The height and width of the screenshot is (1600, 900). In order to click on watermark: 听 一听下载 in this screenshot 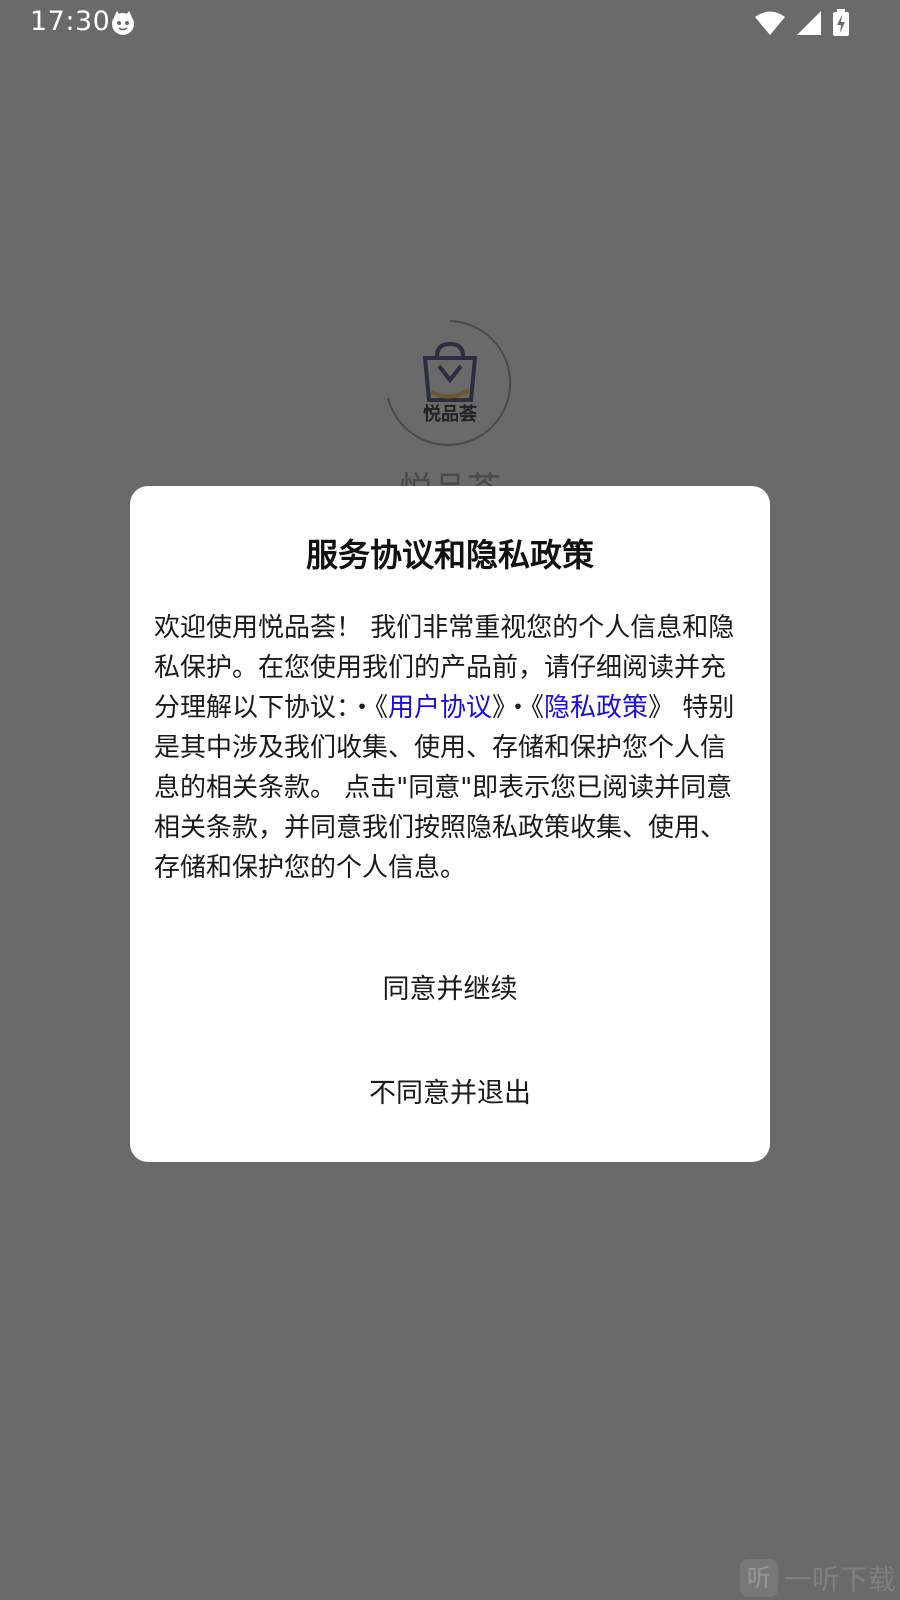, I will do `click(820, 1578)`.